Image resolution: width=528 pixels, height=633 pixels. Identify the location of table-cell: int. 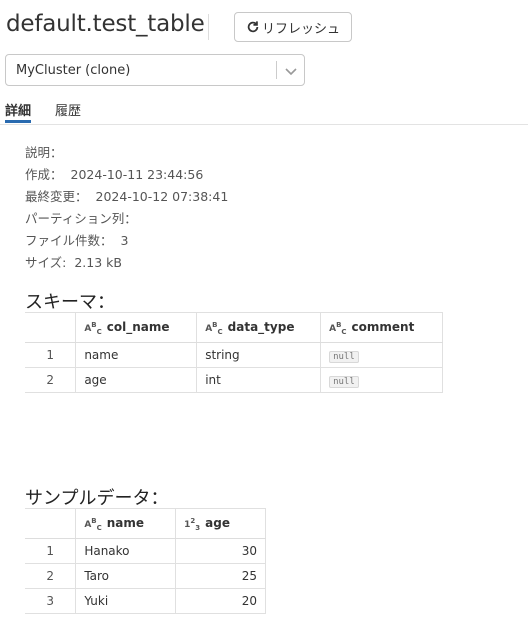
(258, 380).